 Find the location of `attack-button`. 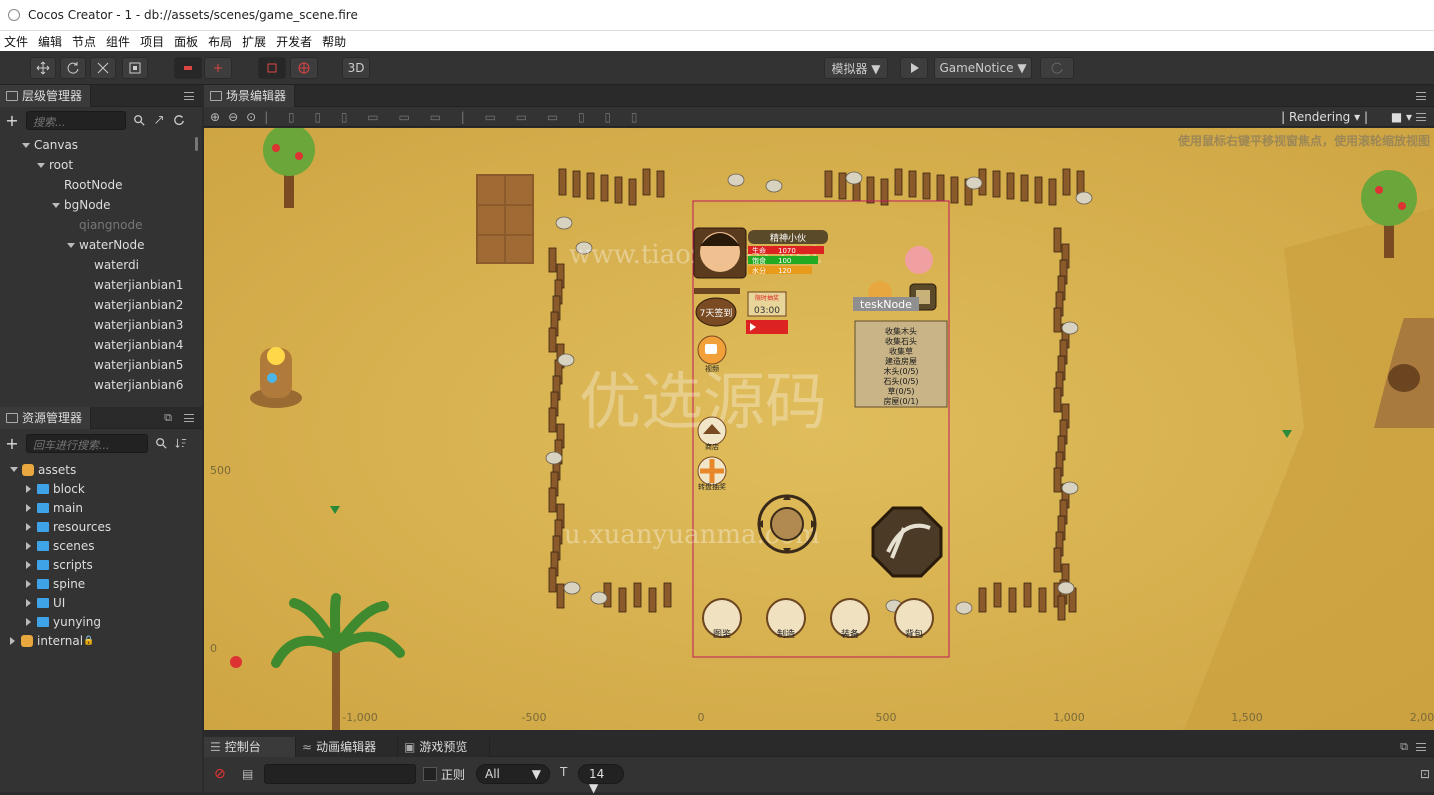

attack-button is located at coordinates (907, 542).